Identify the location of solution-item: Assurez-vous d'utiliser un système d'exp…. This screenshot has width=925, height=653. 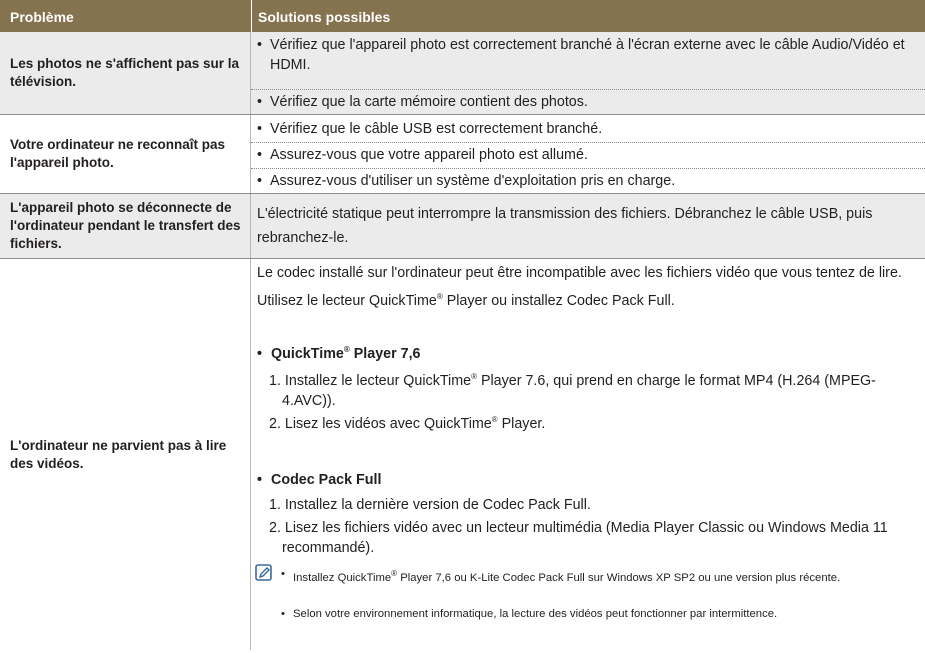
(588, 181).